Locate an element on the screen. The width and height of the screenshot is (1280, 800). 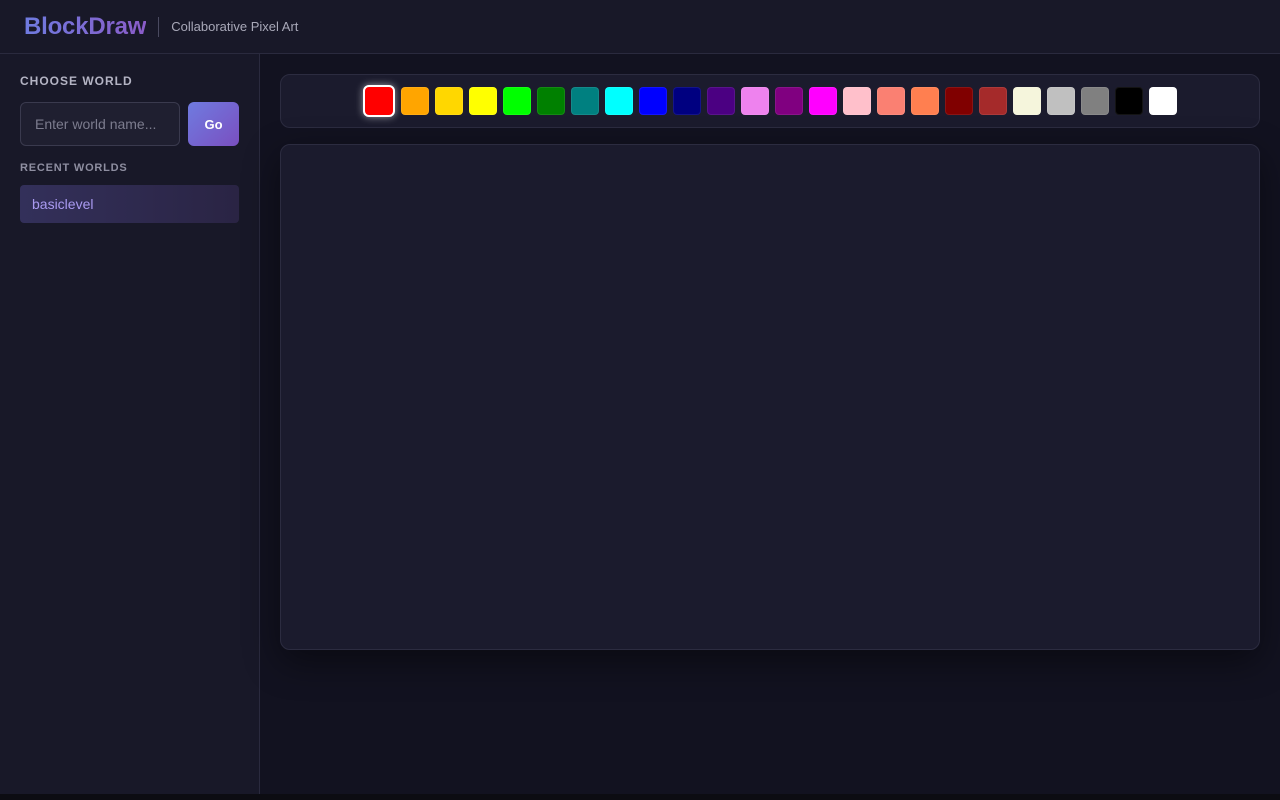
recent-world-item: basiclevel is located at coordinates (129, 204).